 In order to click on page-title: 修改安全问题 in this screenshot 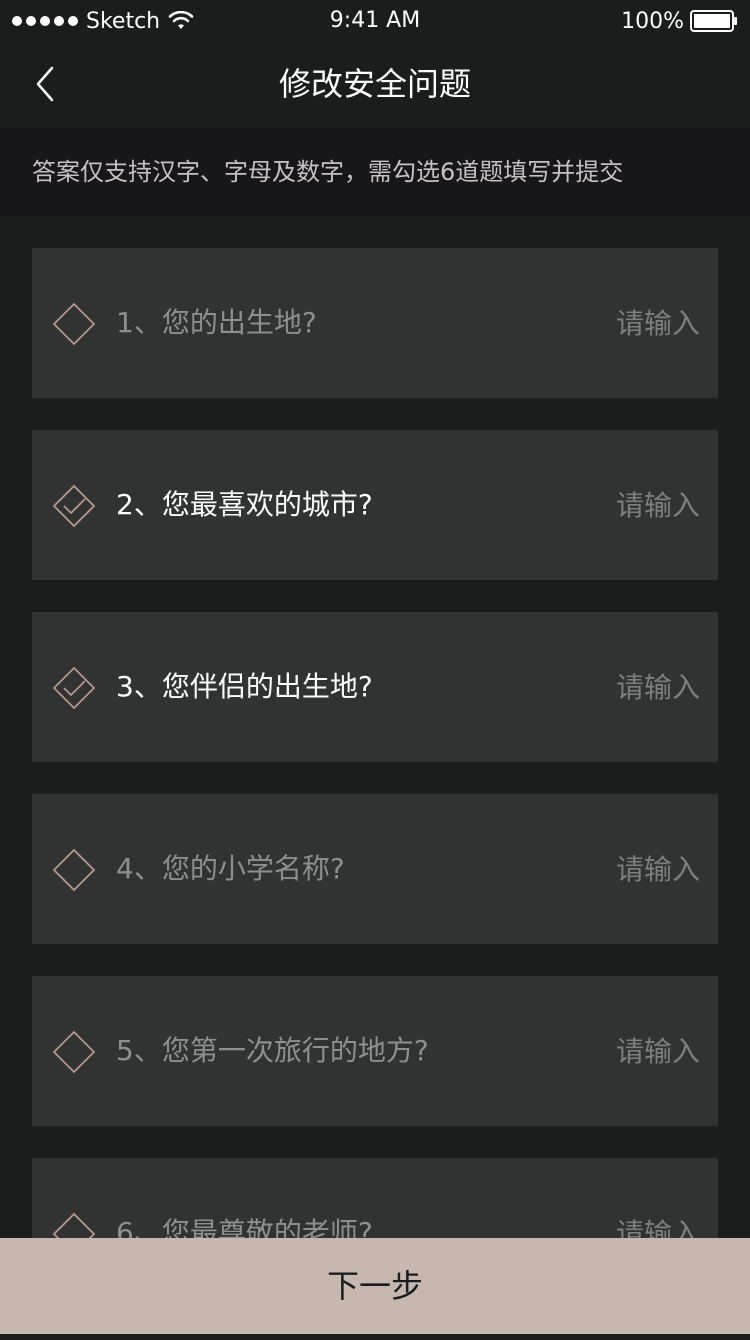, I will do `click(374, 84)`.